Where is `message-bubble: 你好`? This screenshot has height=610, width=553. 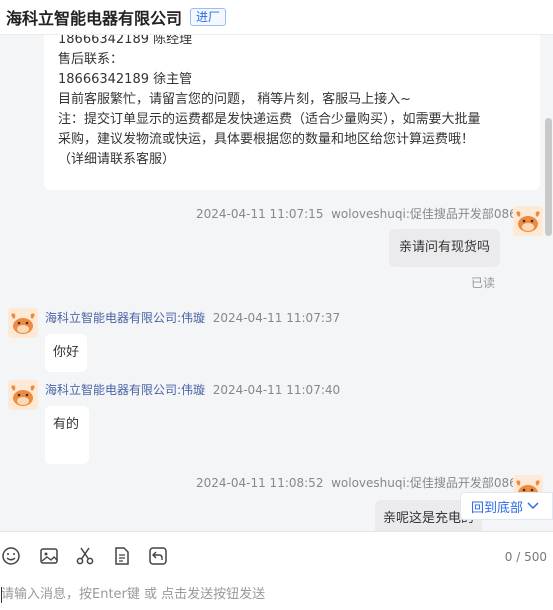
message-bubble: 你好 is located at coordinates (66, 353).